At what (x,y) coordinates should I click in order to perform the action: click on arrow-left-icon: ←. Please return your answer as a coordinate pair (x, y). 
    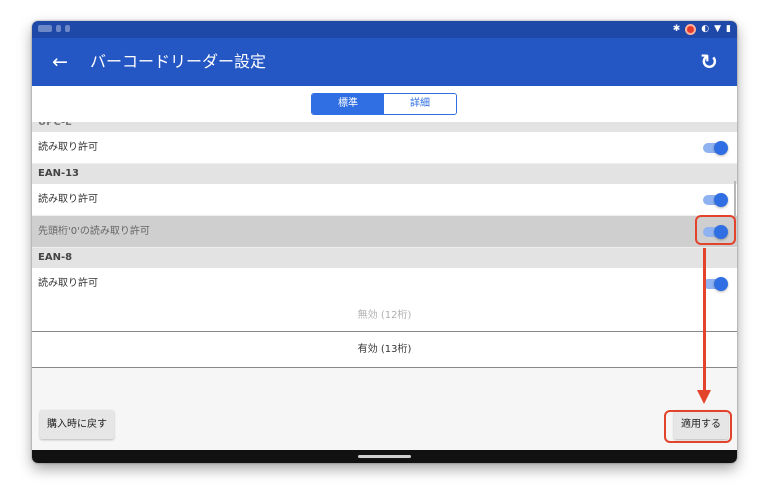
    Looking at the image, I should click on (60, 62).